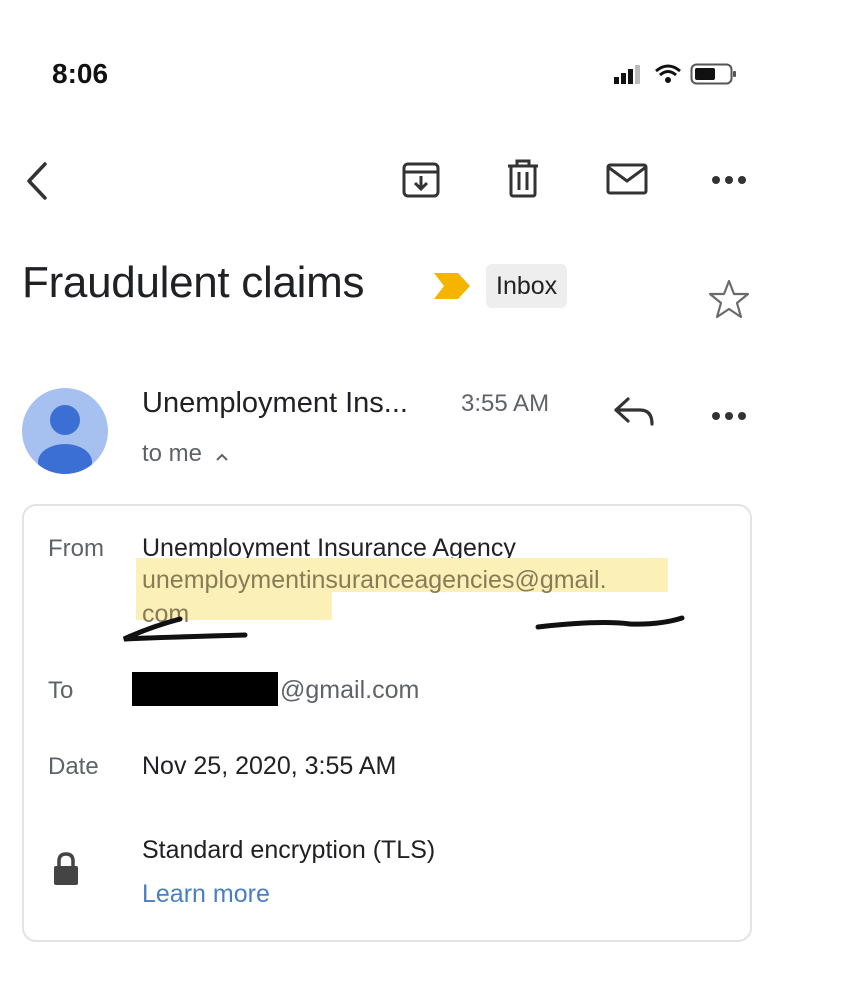  I want to click on mark-unread-icon, so click(627, 181).